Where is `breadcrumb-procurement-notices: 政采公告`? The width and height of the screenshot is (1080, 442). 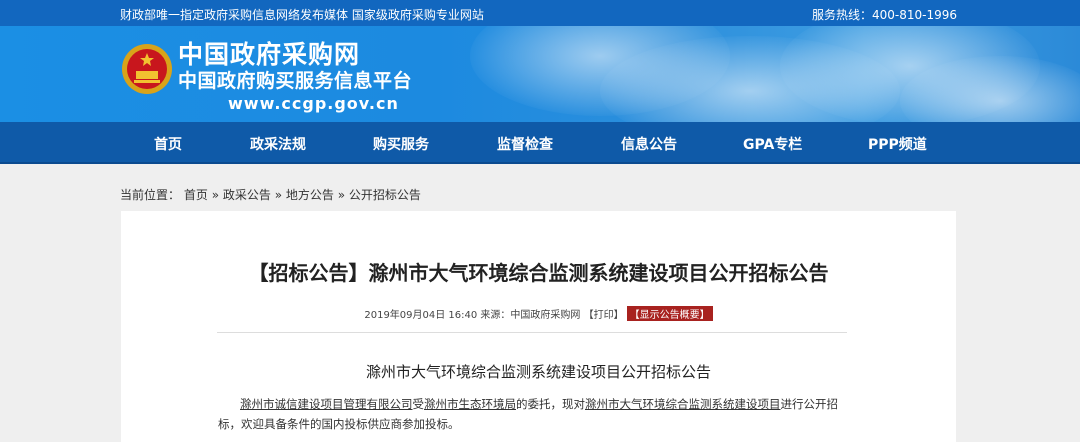
breadcrumb-procurement-notices: 政采公告 is located at coordinates (247, 195).